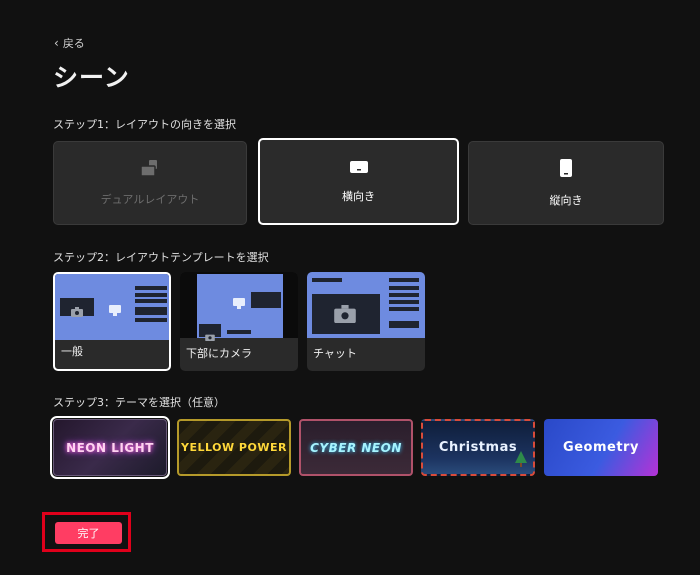  I want to click on orientation-option-landscape: 横向き, so click(358, 181).